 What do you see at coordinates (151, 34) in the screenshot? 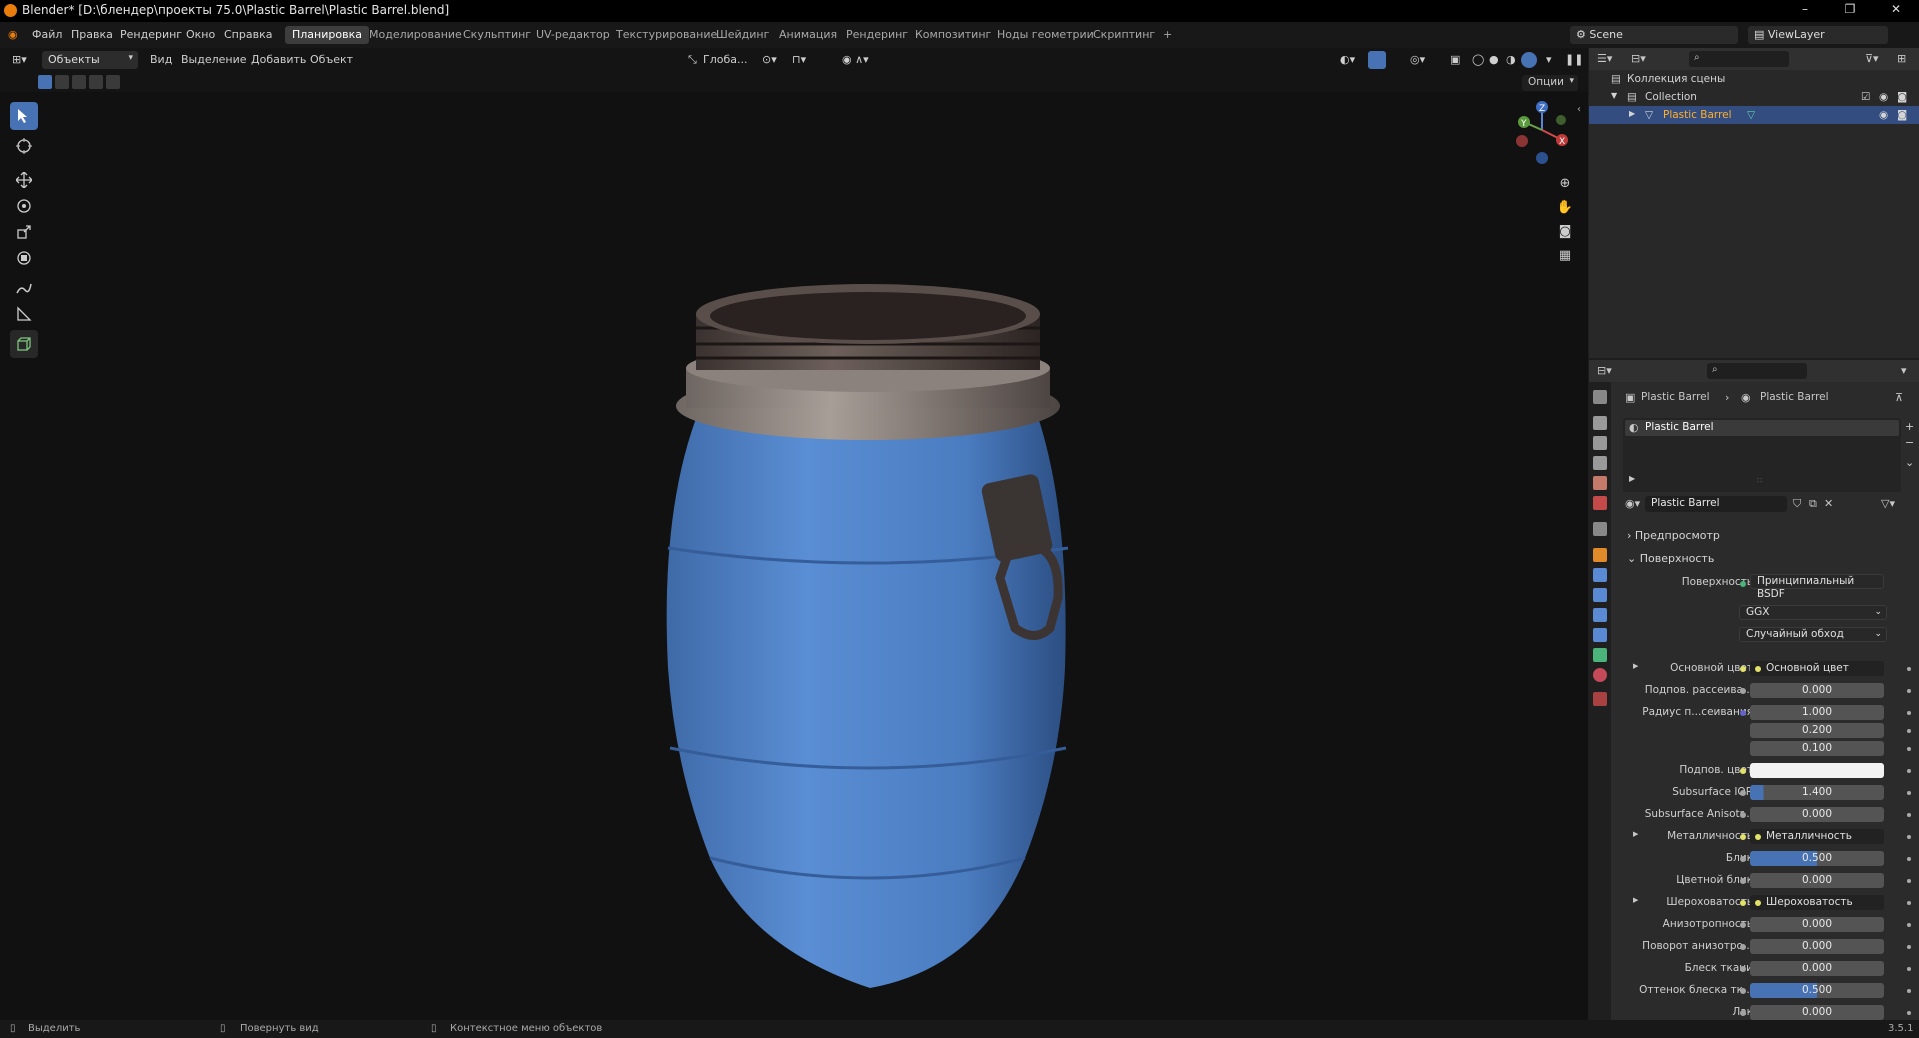
I see `menu-render: Рендеринг` at bounding box center [151, 34].